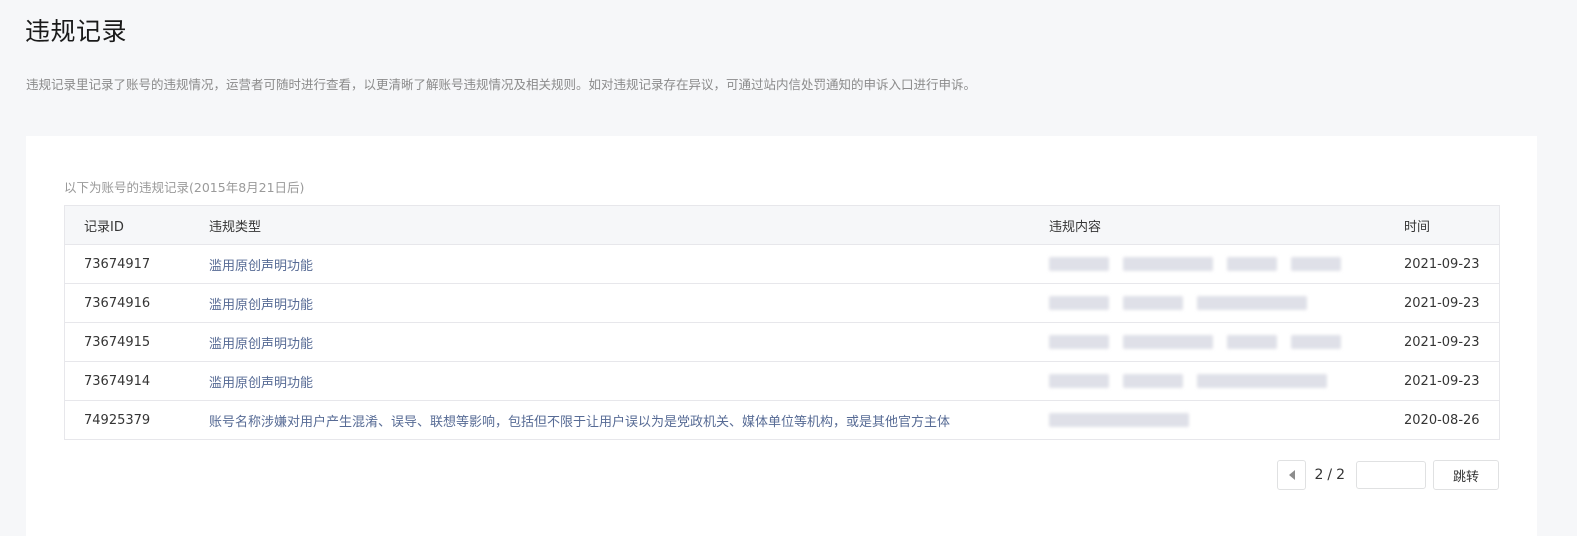 The width and height of the screenshot is (1577, 536). Describe the element at coordinates (1442, 420) in the screenshot. I see `record-time: 2020-08-26` at that location.